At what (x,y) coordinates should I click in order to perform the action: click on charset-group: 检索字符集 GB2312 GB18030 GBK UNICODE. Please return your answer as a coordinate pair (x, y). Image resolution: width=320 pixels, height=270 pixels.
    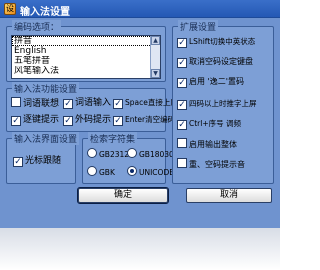
    Looking at the image, I should click on (128, 158).